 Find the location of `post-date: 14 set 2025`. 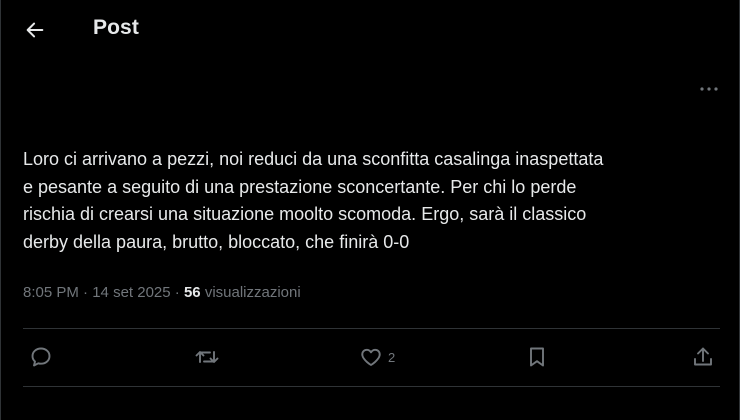

post-date: 14 set 2025 is located at coordinates (131, 292).